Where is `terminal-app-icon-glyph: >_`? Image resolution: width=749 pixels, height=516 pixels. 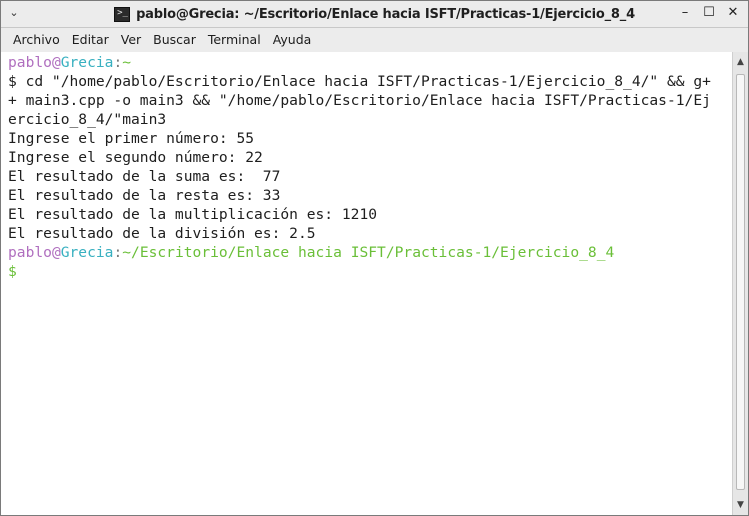 terminal-app-icon-glyph: >_ is located at coordinates (122, 12).